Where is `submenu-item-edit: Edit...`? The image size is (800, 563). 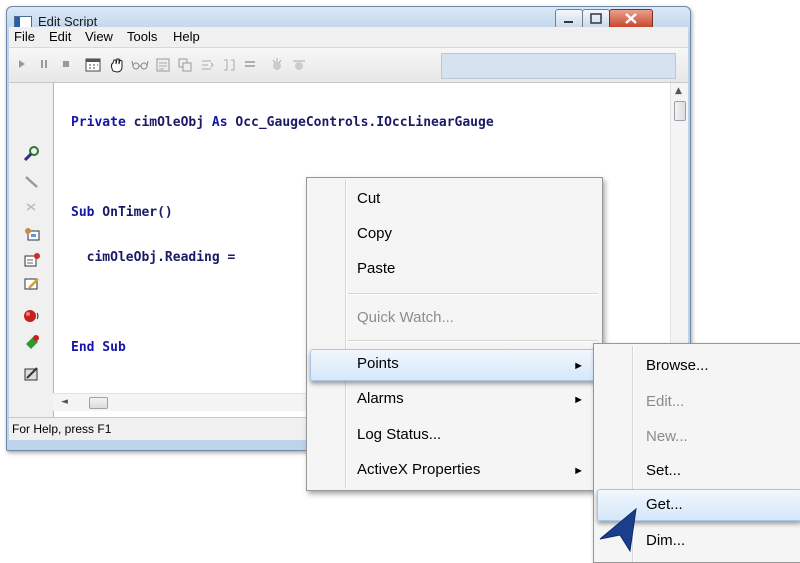 submenu-item-edit: Edit... is located at coordinates (665, 401).